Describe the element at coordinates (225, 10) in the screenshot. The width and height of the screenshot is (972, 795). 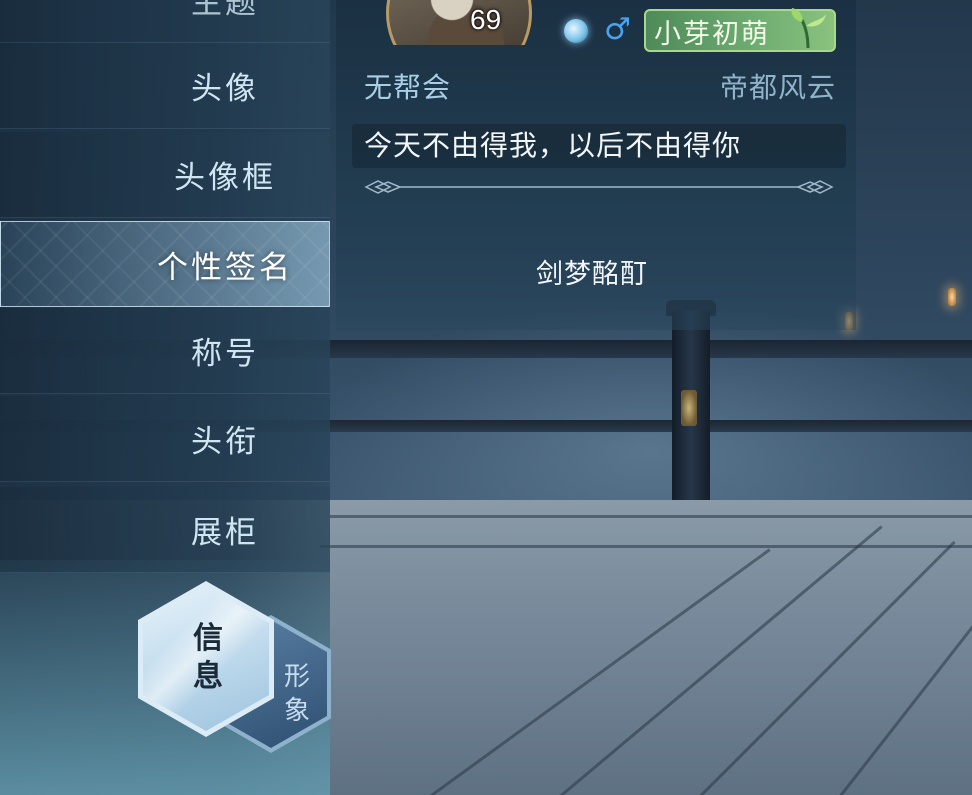
I see `menu-item-label: 主题` at that location.